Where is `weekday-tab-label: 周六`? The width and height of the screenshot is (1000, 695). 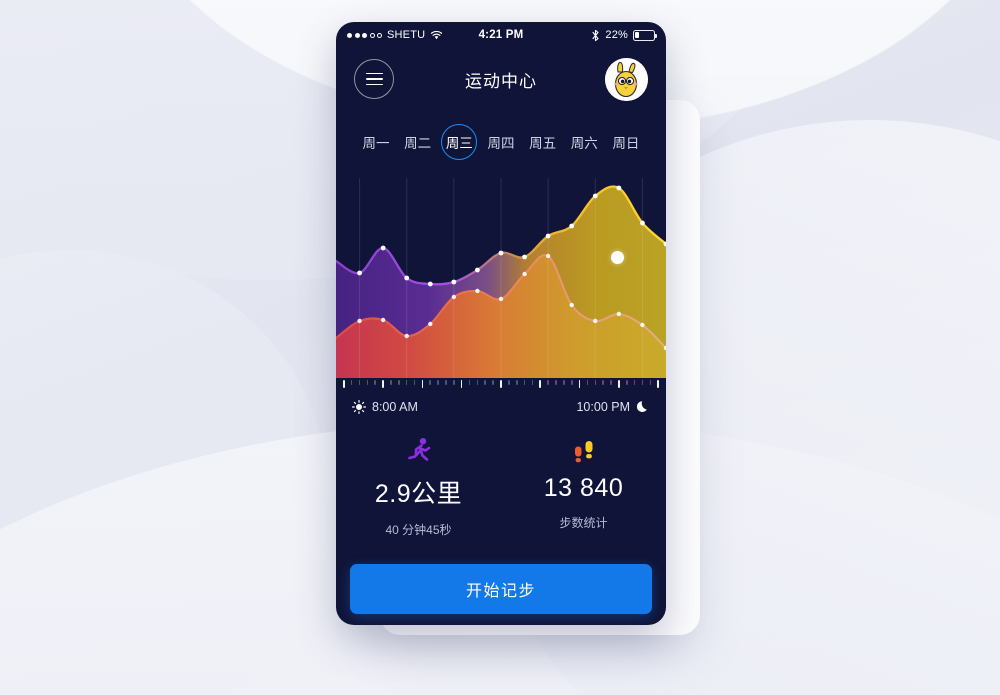 weekday-tab-label: 周六 is located at coordinates (584, 143).